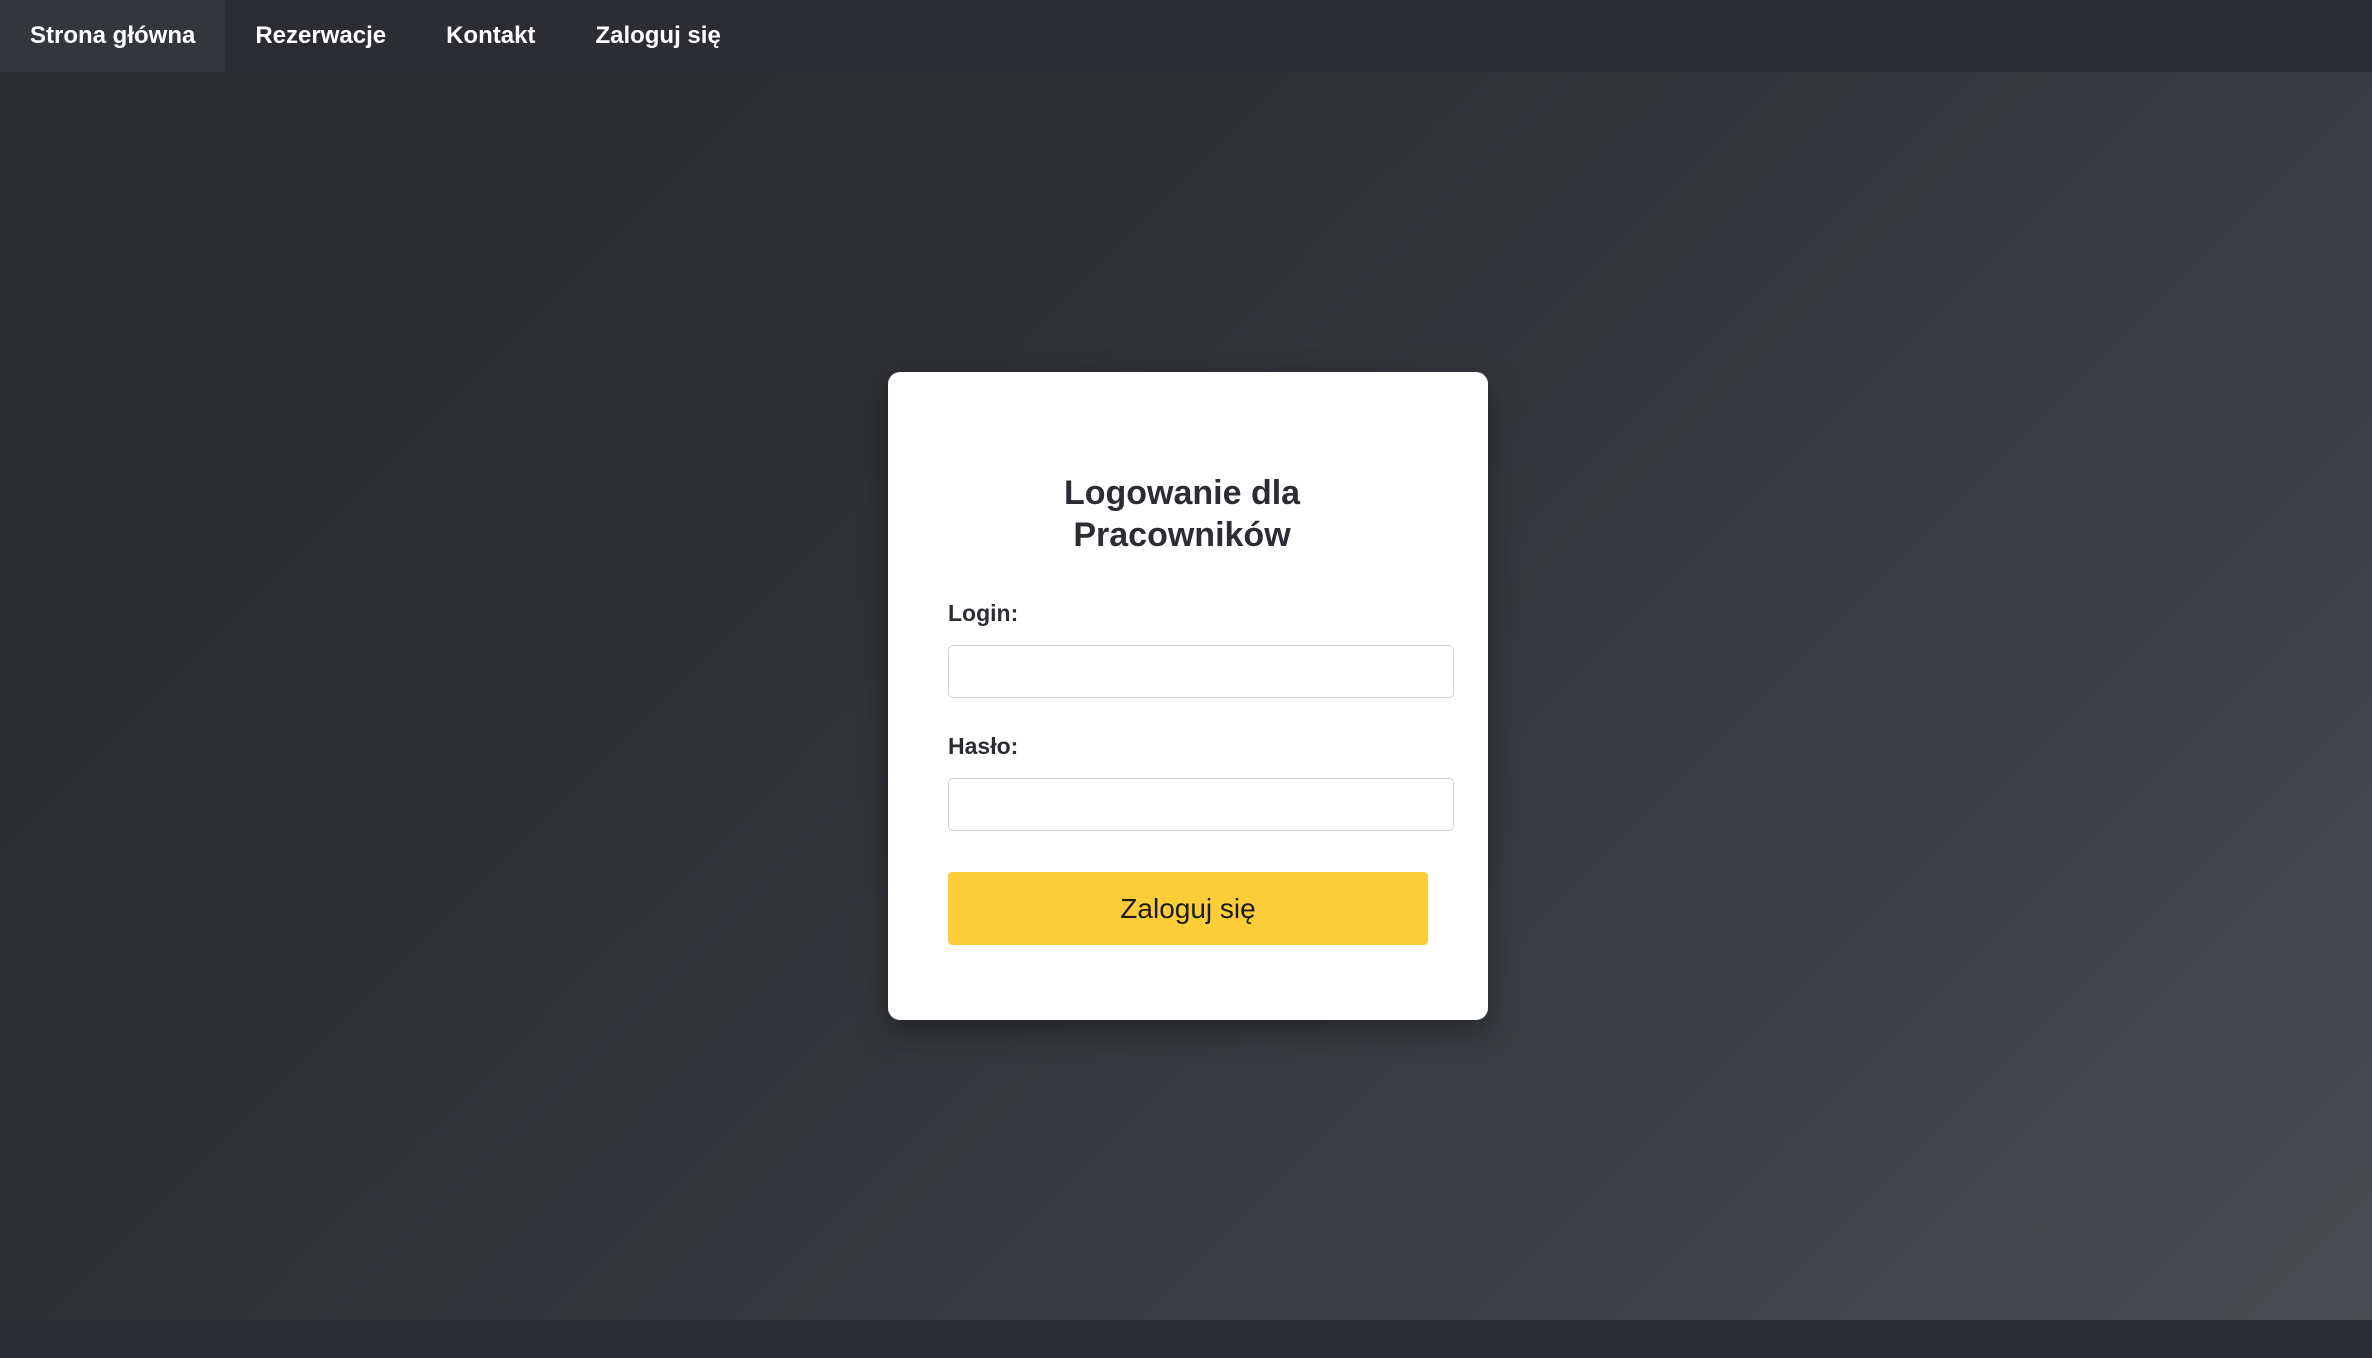  Describe the element at coordinates (983, 746) in the screenshot. I see `password-label: Hasło:` at that location.